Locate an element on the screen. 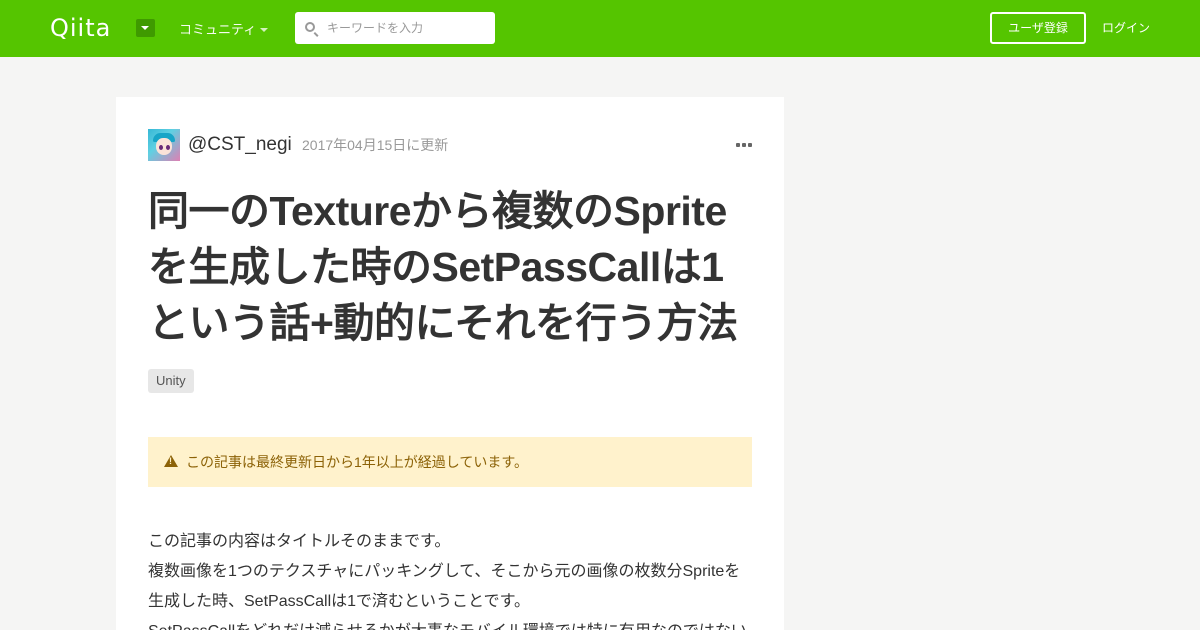  signup-button: ユーザ登録 is located at coordinates (1038, 28).